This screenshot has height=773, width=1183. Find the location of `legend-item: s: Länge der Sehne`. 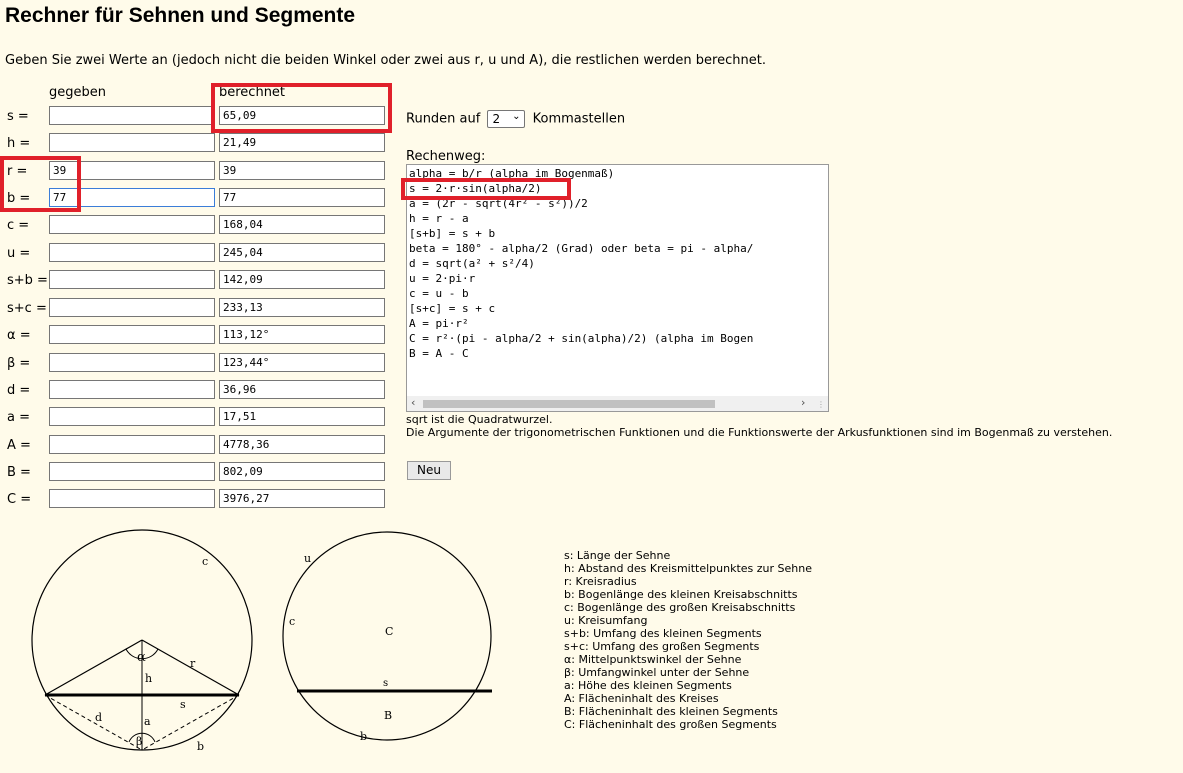

legend-item: s: Länge der Sehne is located at coordinates (617, 555).